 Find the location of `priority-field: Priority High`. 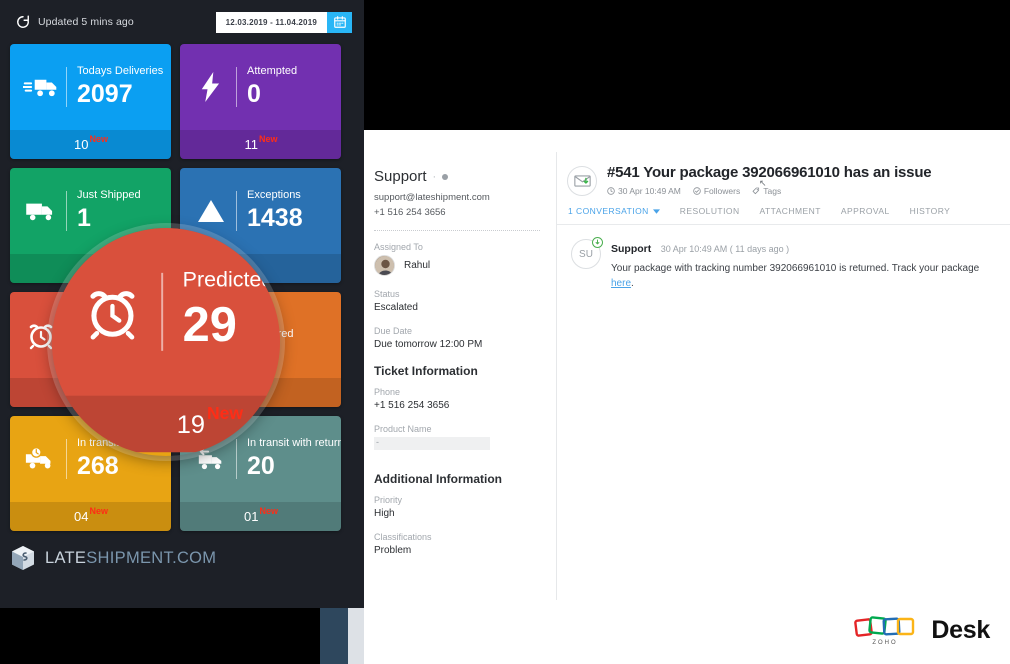

priority-field: Priority High is located at coordinates (457, 507).